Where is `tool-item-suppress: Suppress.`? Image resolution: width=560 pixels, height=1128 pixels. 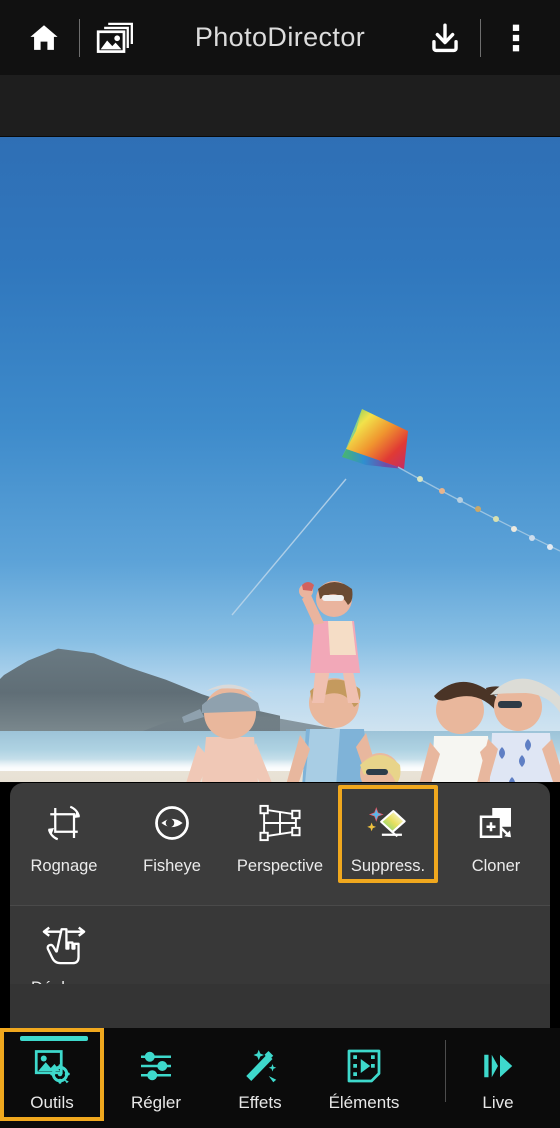 tool-item-suppress: Suppress. is located at coordinates (388, 833).